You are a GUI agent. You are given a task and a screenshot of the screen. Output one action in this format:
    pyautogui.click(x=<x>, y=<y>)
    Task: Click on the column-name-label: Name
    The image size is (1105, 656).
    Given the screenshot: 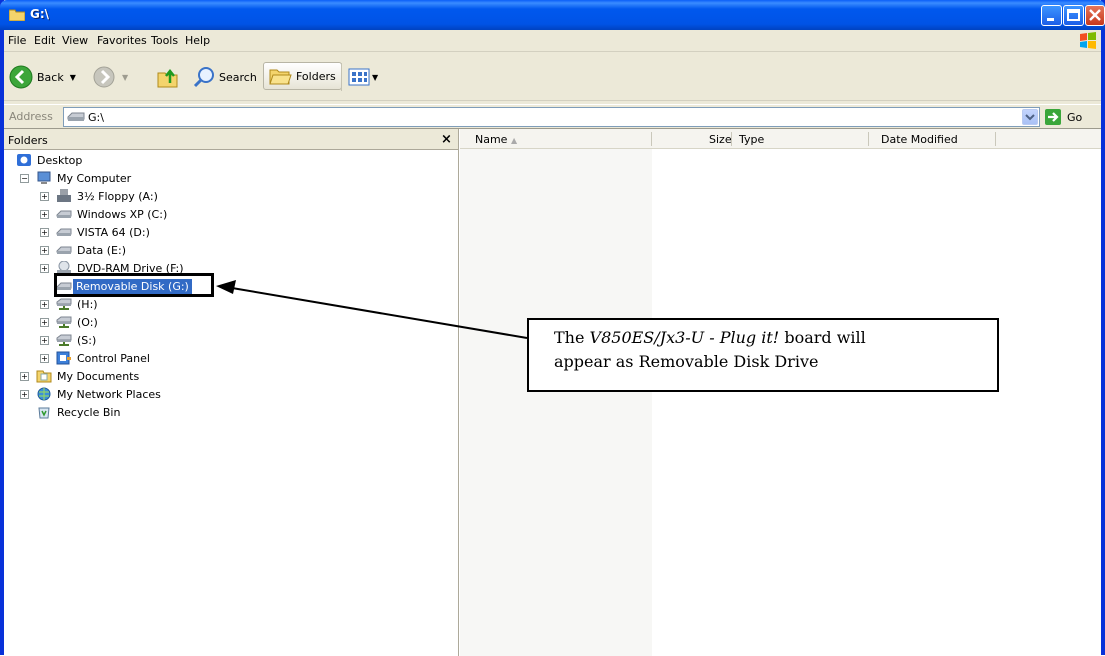 What is the action you would take?
    pyautogui.click(x=491, y=139)
    